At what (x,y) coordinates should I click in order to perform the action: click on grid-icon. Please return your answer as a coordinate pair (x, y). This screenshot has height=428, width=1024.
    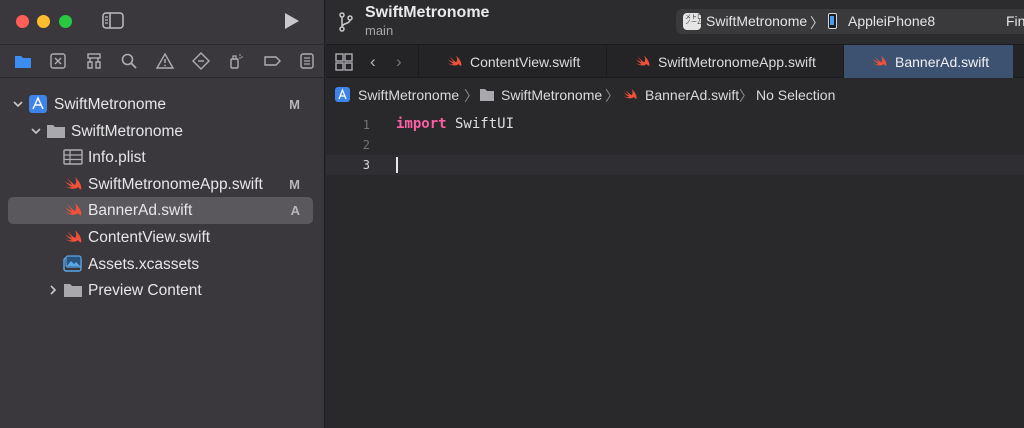
    Looking at the image, I should click on (344, 62).